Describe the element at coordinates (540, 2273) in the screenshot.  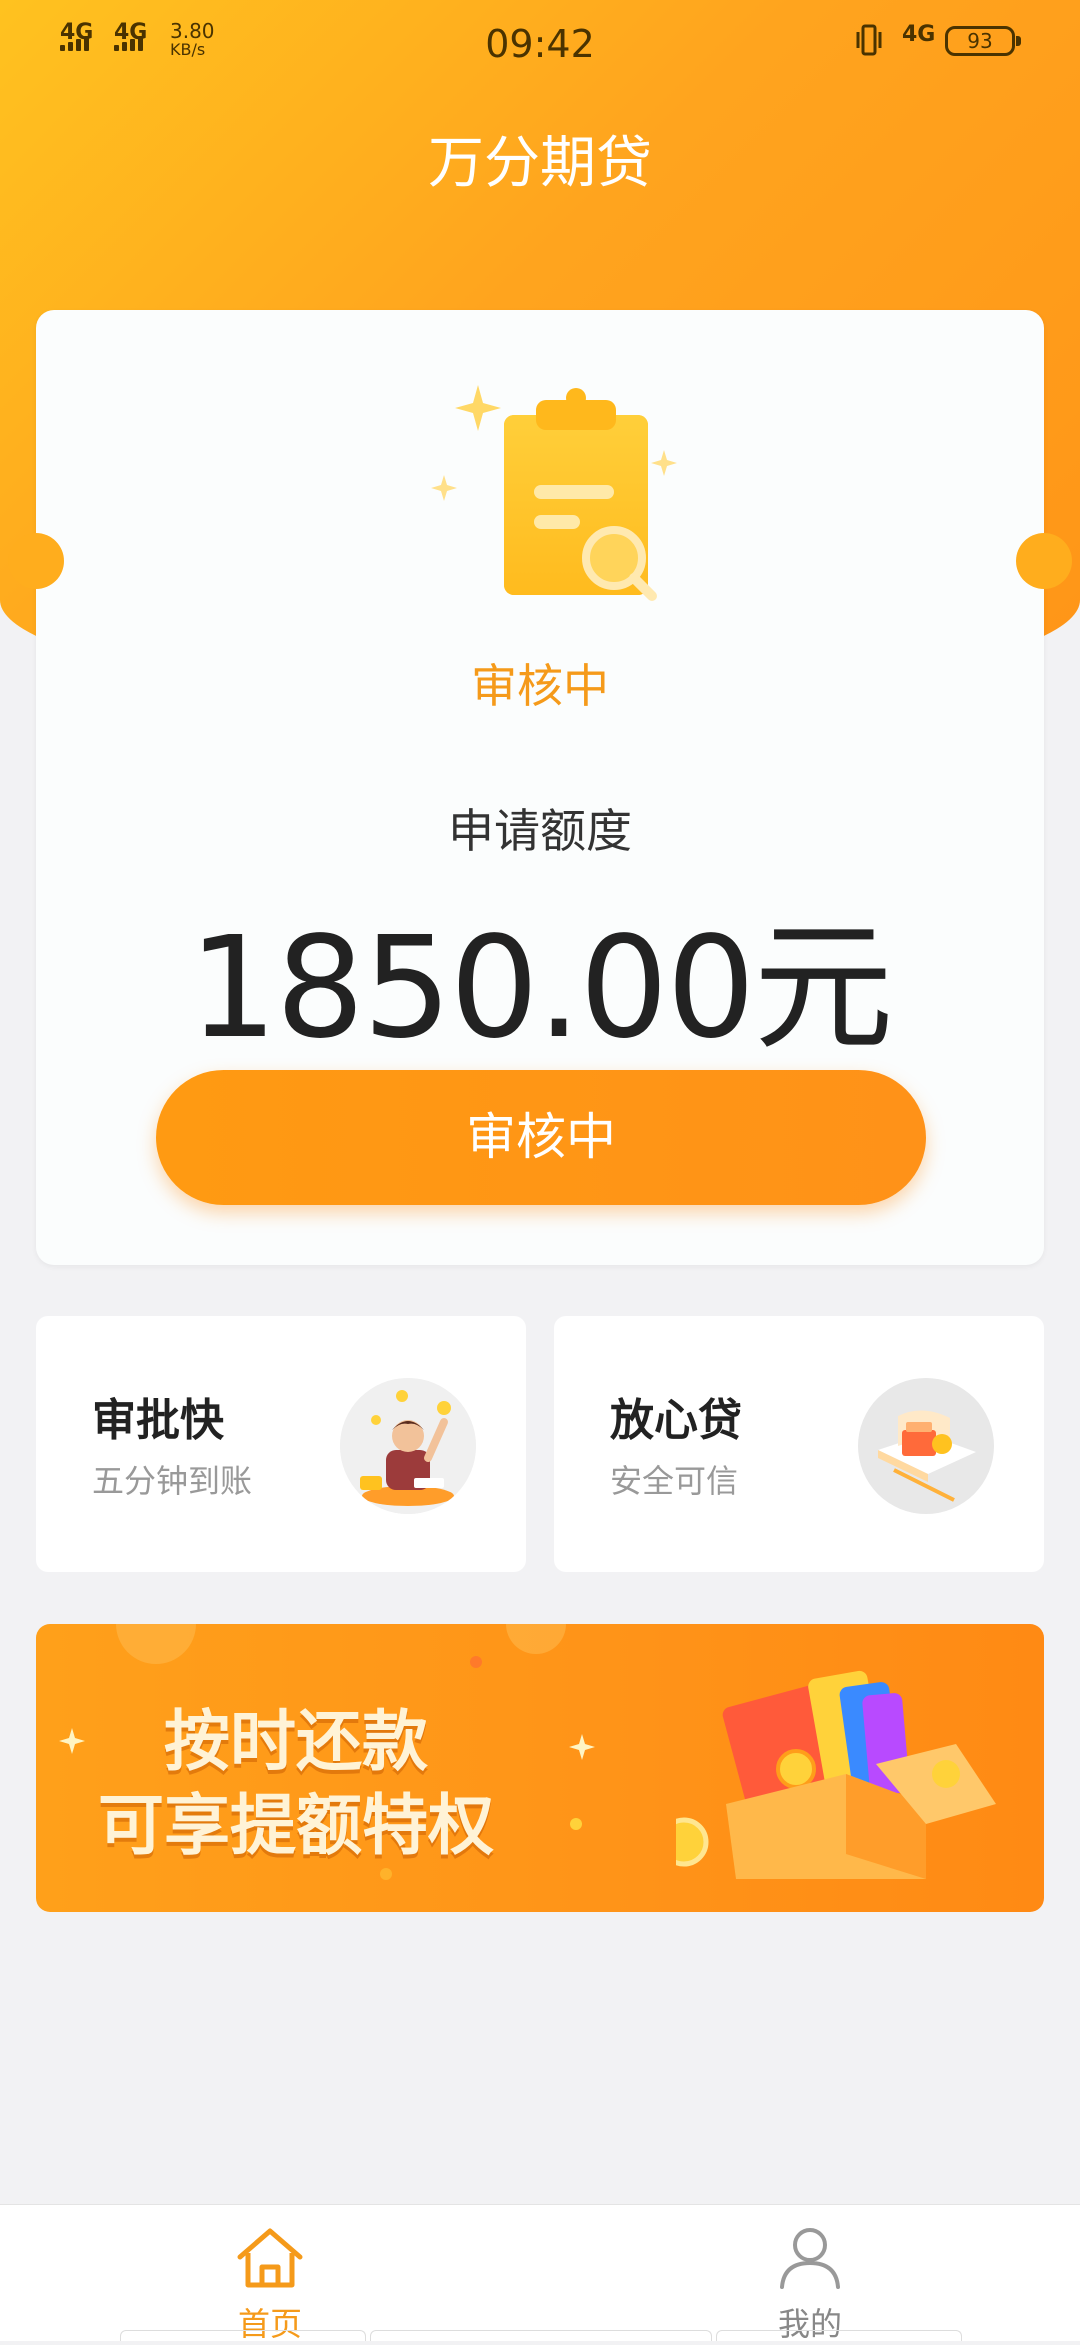
I see `bottom-tab-bar: 首页 我的` at that location.